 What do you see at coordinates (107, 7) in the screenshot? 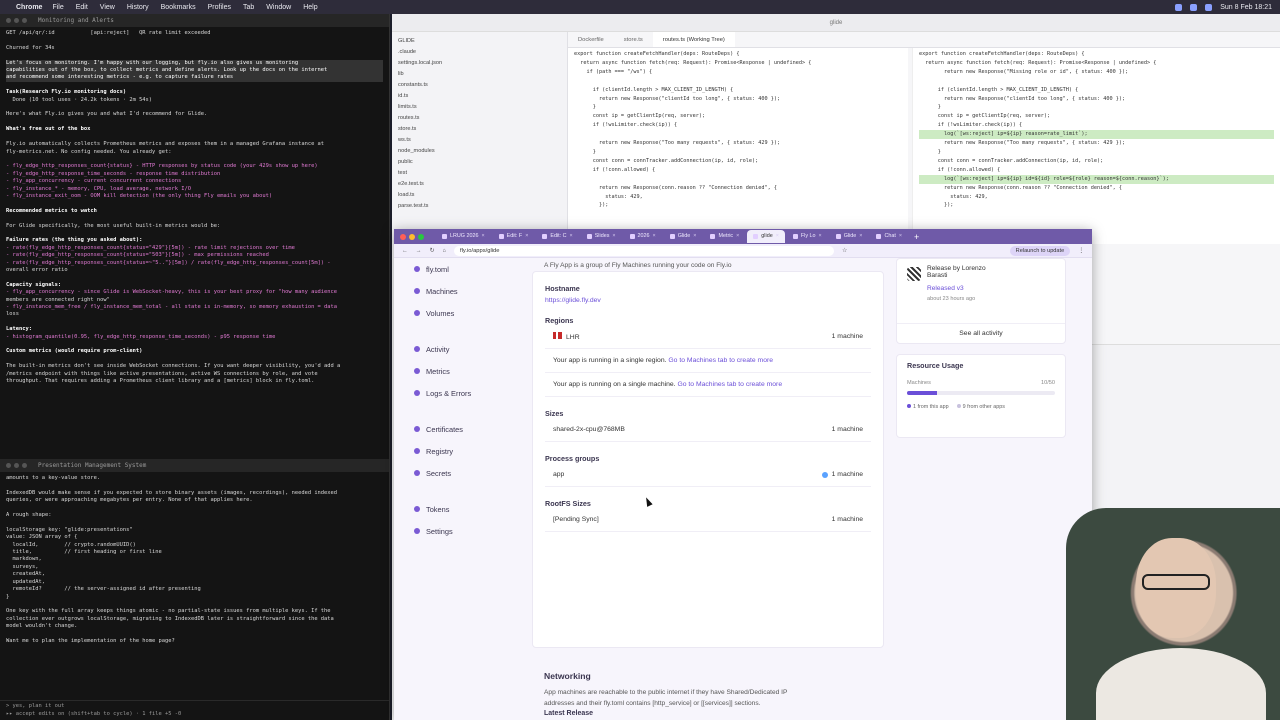
I see `menu-view: View` at bounding box center [107, 7].